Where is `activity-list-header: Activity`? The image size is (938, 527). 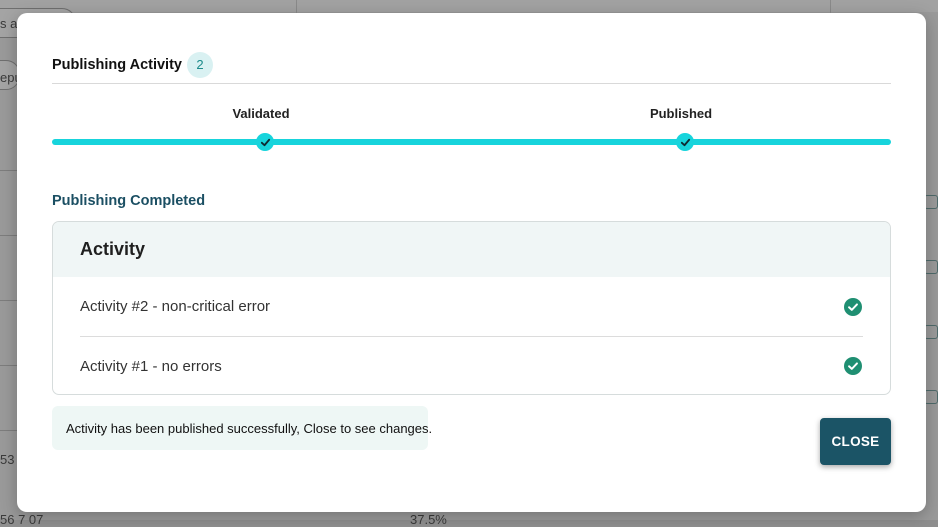
activity-list-header: Activity is located at coordinates (471, 249).